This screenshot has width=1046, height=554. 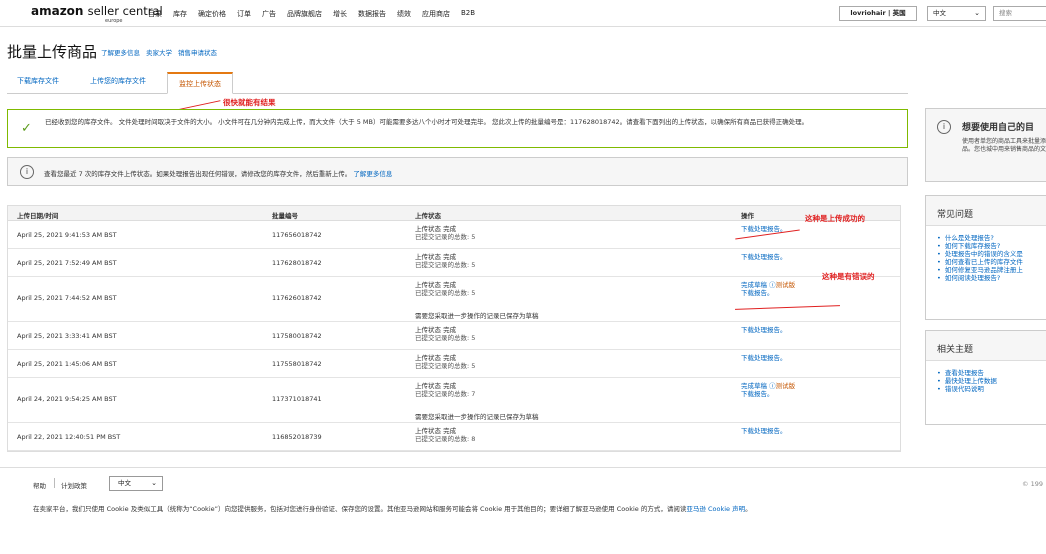 What do you see at coordinates (468, 14) in the screenshot?
I see `nav-item: B2B` at bounding box center [468, 14].